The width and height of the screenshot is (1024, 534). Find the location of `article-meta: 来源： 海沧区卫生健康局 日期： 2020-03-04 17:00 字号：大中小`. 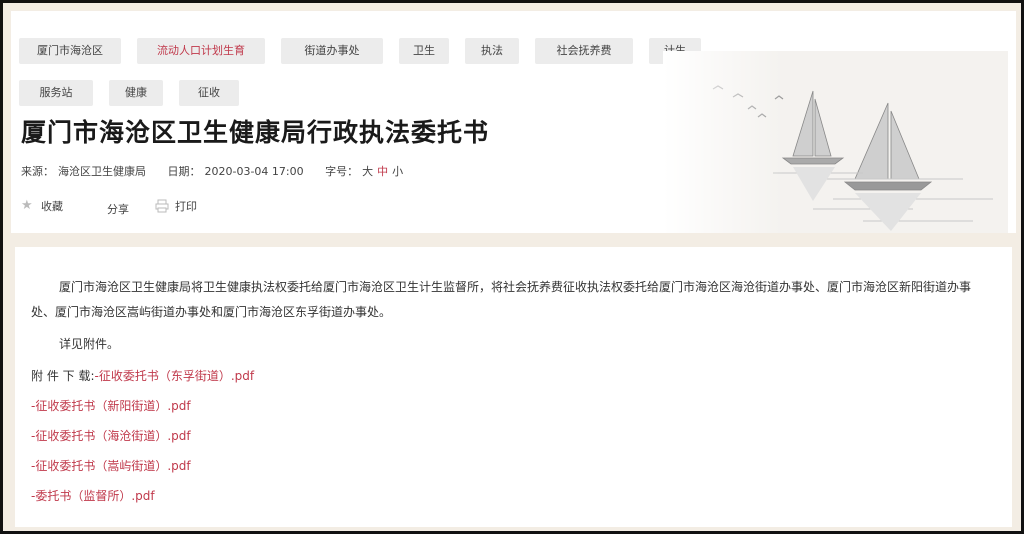

article-meta: 来源： 海沧区卫生健康局 日期： 2020-03-04 17:00 字号：大中小 is located at coordinates (216, 171).